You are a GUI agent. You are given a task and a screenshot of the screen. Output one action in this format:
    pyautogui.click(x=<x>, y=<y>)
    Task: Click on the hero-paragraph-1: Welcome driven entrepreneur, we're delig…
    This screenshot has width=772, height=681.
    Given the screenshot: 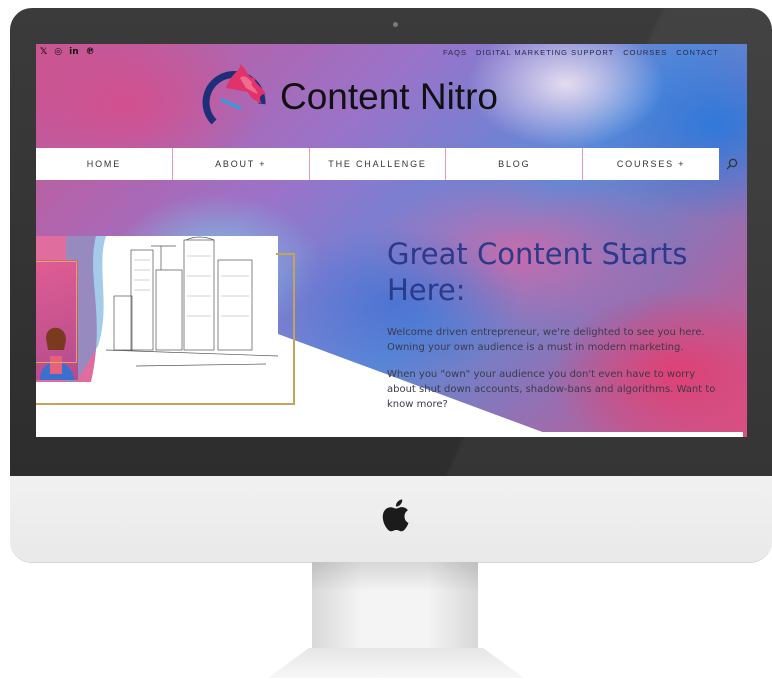 What is the action you would take?
    pyautogui.click(x=546, y=340)
    